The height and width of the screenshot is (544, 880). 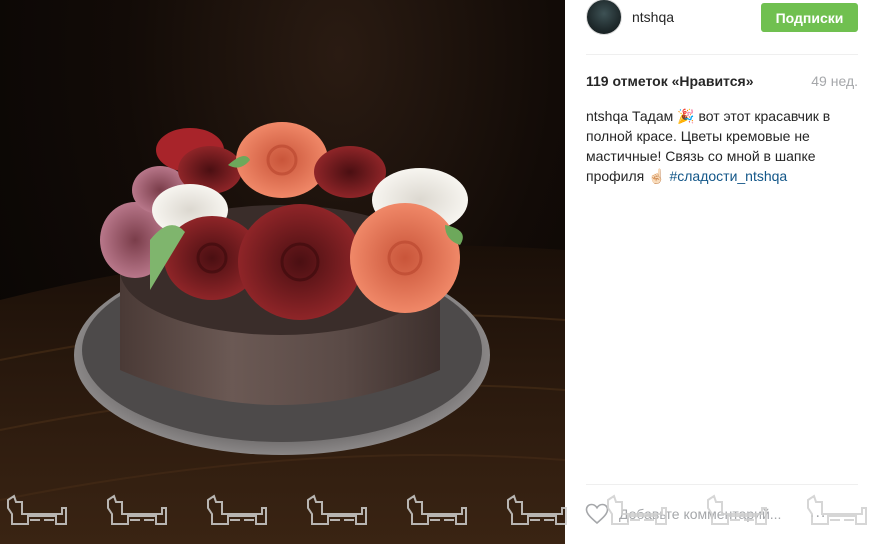 What do you see at coordinates (686, 116) in the screenshot?
I see `party-popper-icon: 🎉` at bounding box center [686, 116].